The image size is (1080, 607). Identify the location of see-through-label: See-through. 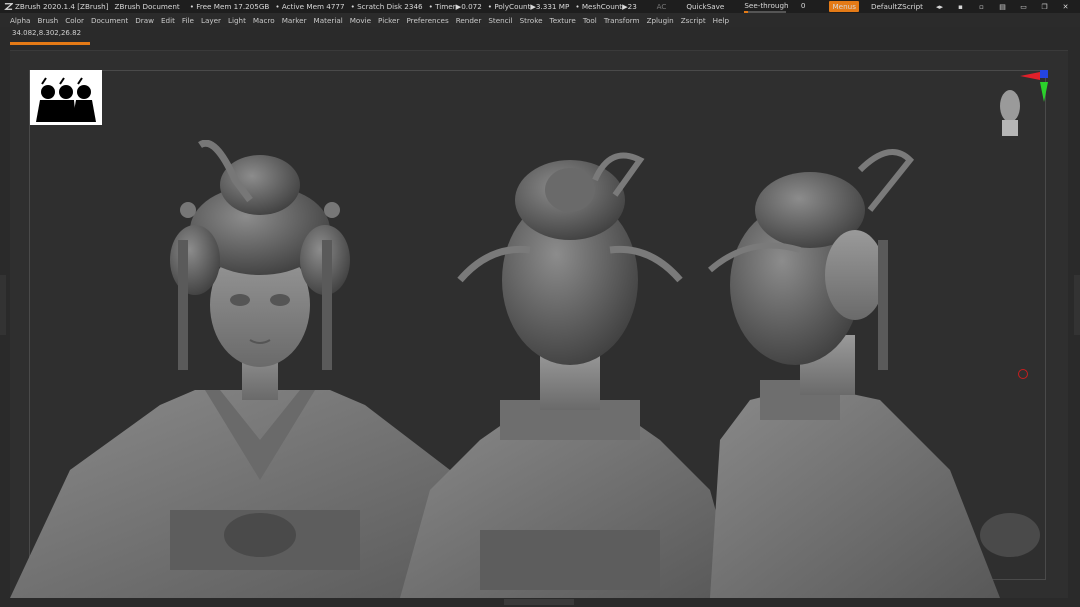
(766, 5).